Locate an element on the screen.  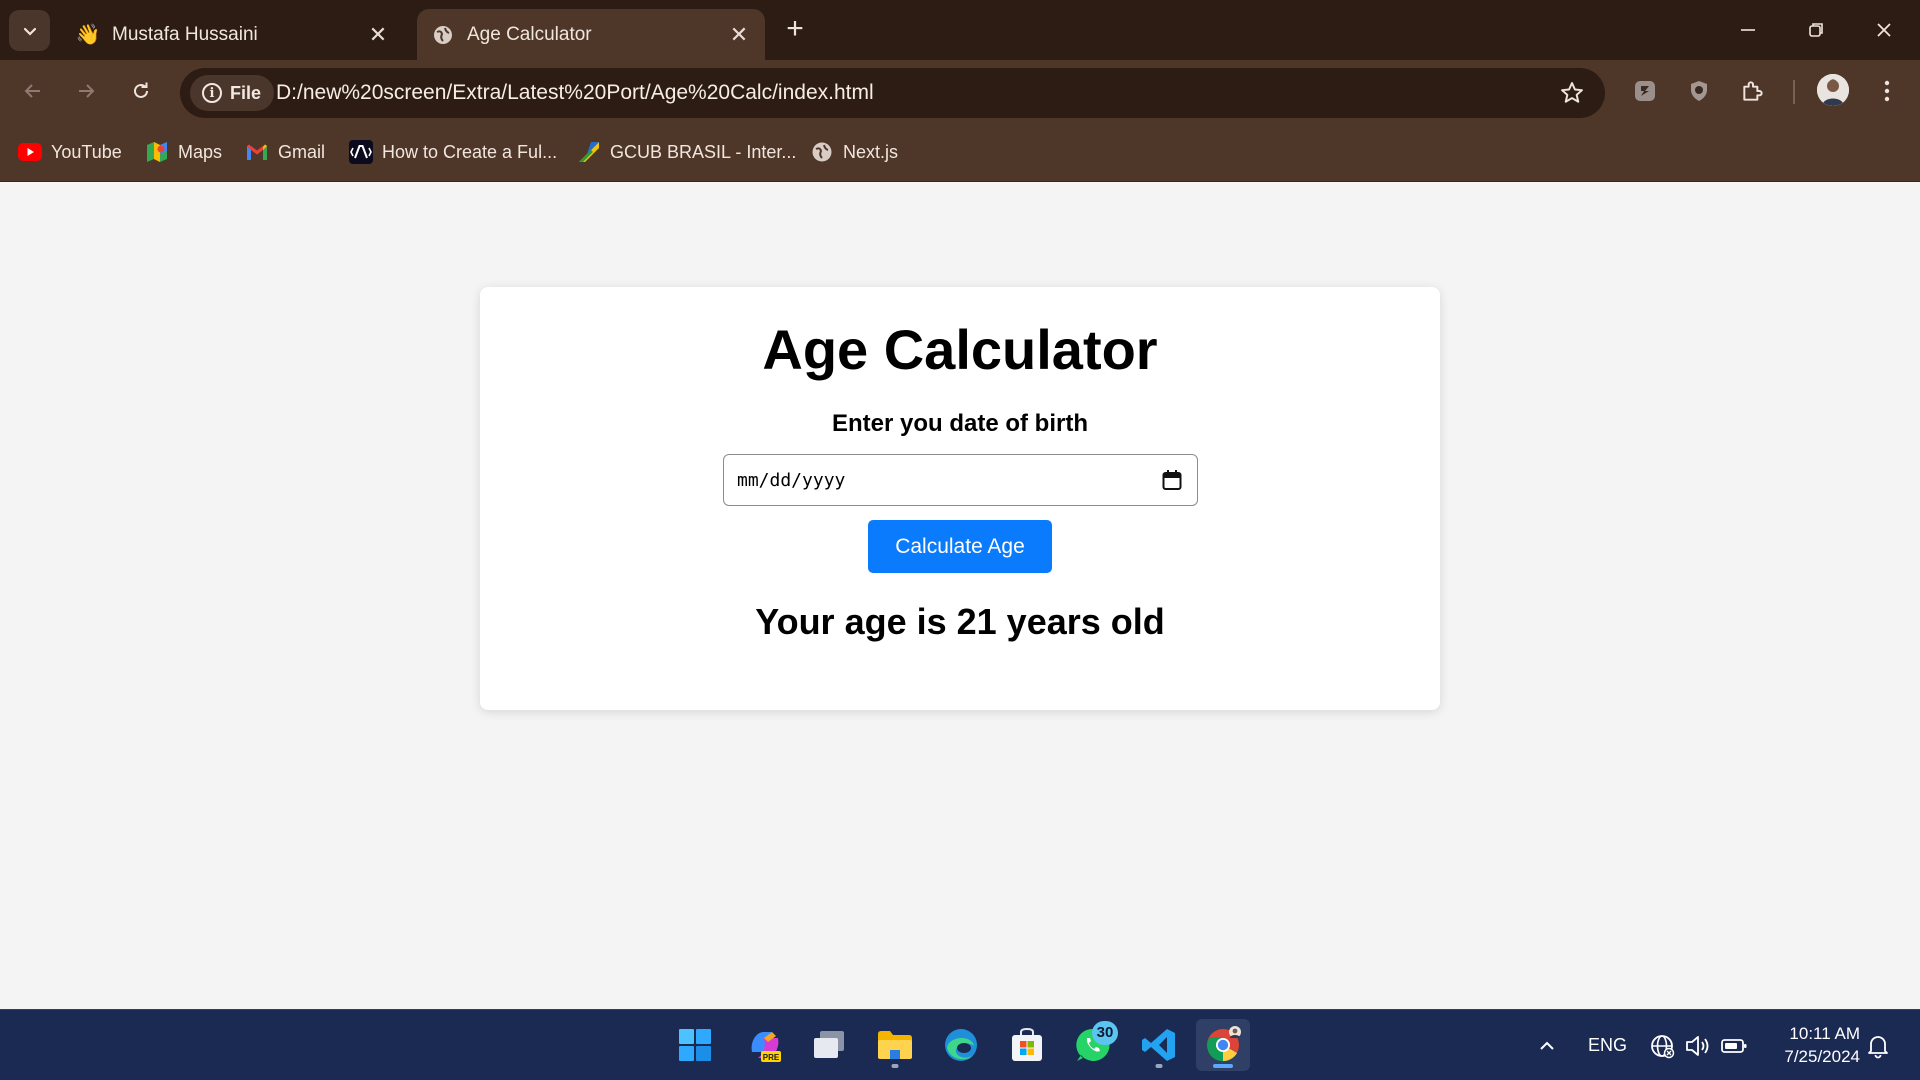
bookmark-label: YouTube is located at coordinates (86, 151).